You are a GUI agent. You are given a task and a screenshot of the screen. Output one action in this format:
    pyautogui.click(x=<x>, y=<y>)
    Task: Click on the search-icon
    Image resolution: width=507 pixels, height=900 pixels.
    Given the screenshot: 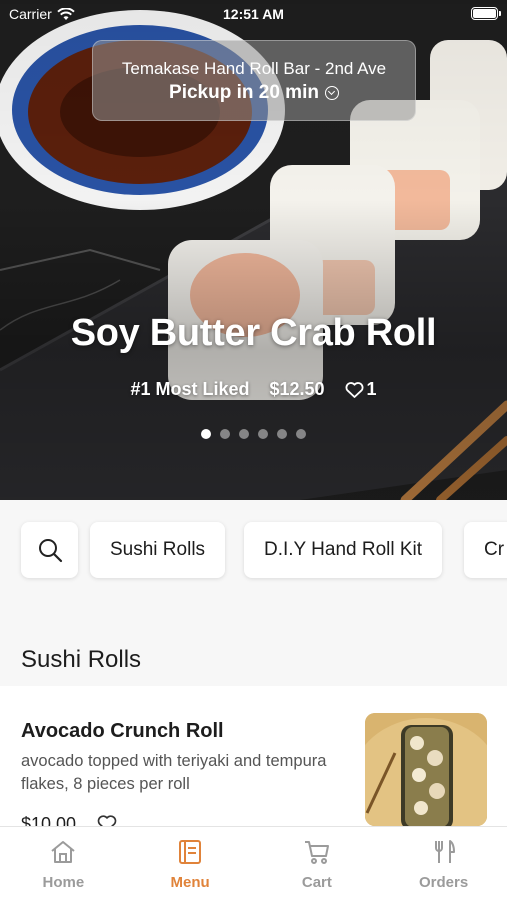 What is the action you would take?
    pyautogui.click(x=50, y=551)
    